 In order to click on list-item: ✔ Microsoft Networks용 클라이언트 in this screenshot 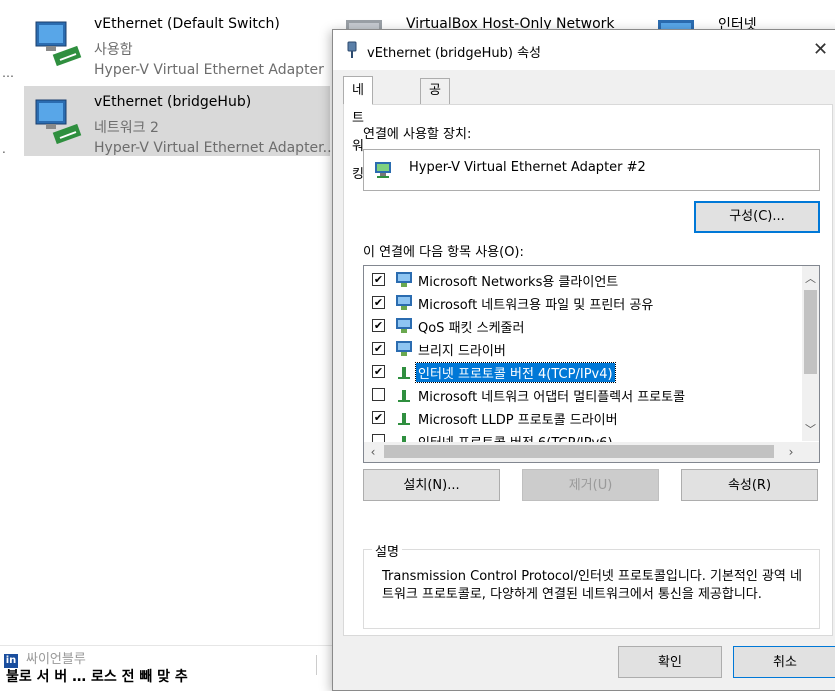, I will do `click(579, 279)`.